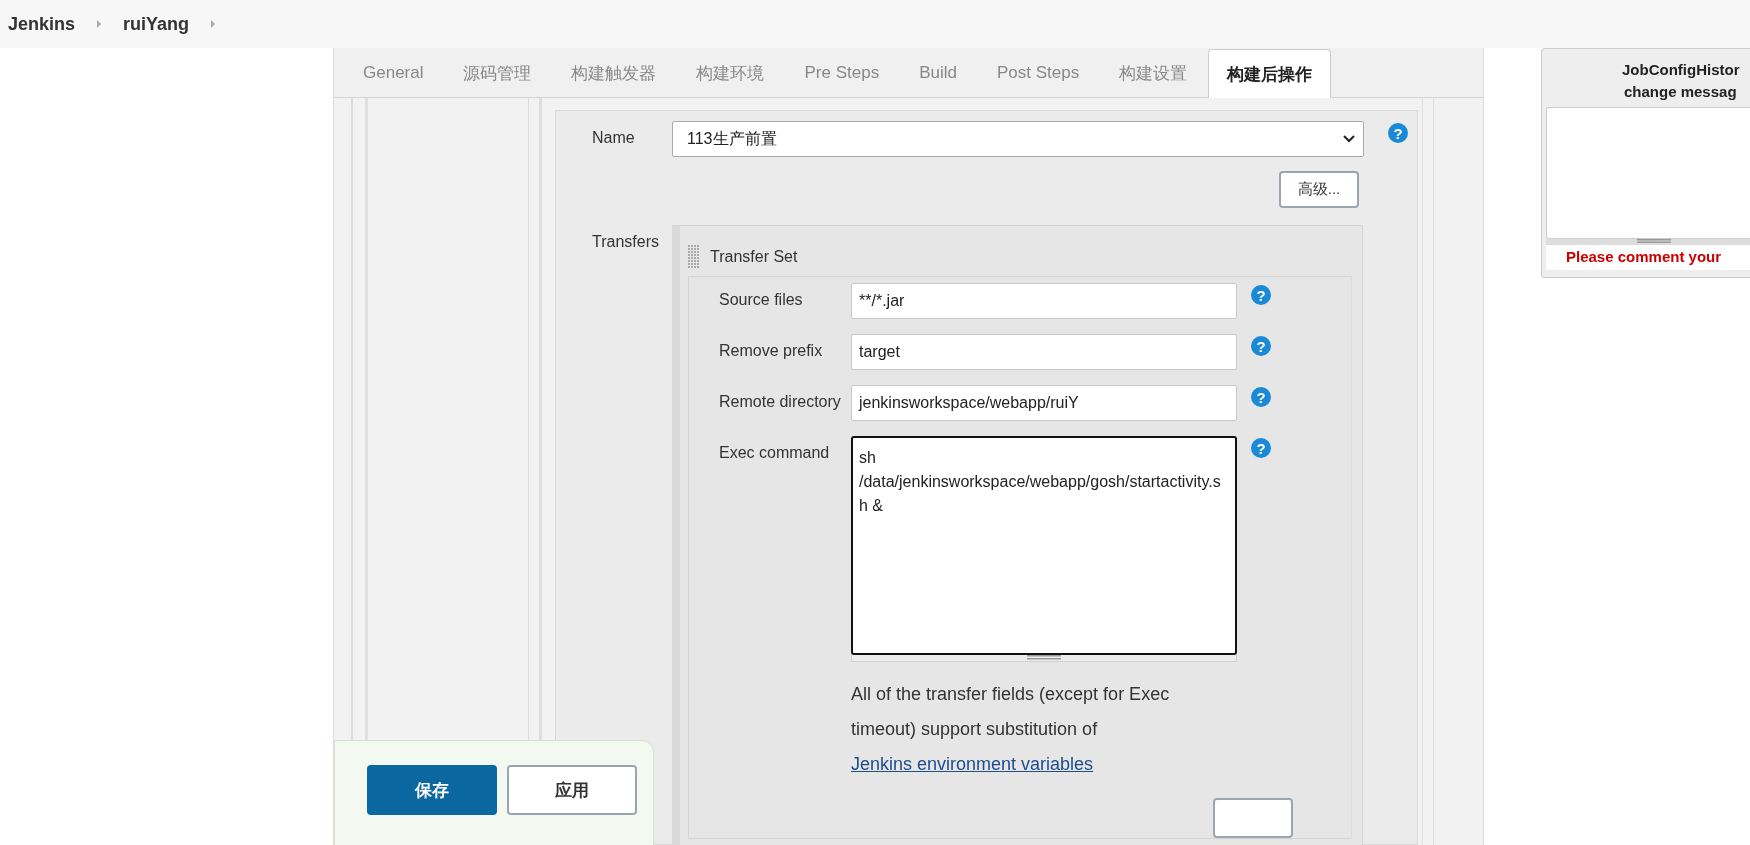 The image size is (1750, 845). I want to click on tab: 构建设置, so click(1153, 72).